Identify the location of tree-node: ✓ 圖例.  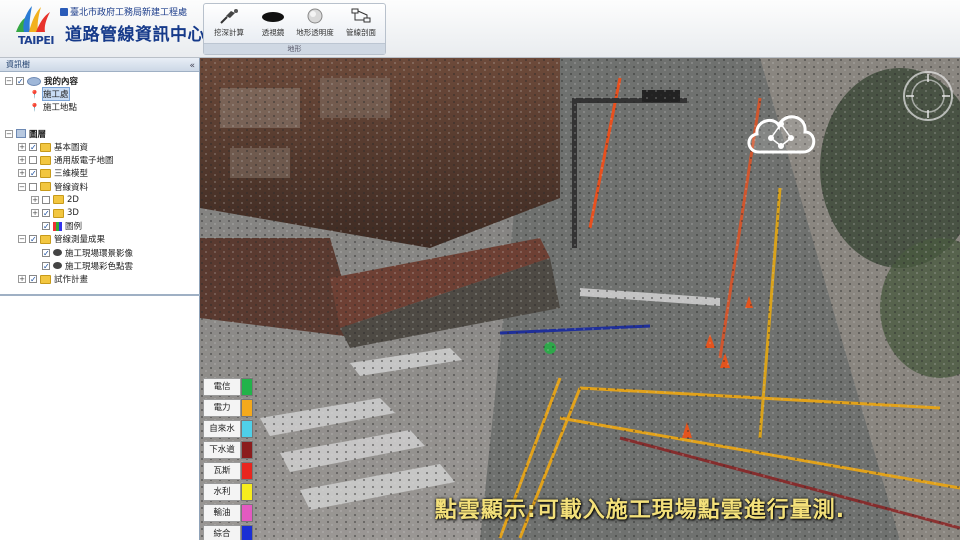
(56, 226).